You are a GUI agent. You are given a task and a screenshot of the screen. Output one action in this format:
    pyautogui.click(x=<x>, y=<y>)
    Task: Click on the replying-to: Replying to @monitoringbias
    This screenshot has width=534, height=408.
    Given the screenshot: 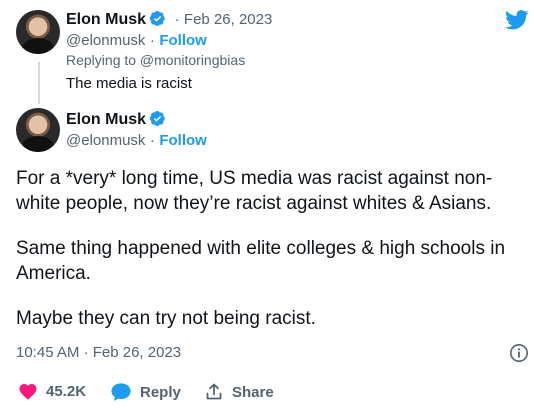 What is the action you would take?
    pyautogui.click(x=156, y=60)
    